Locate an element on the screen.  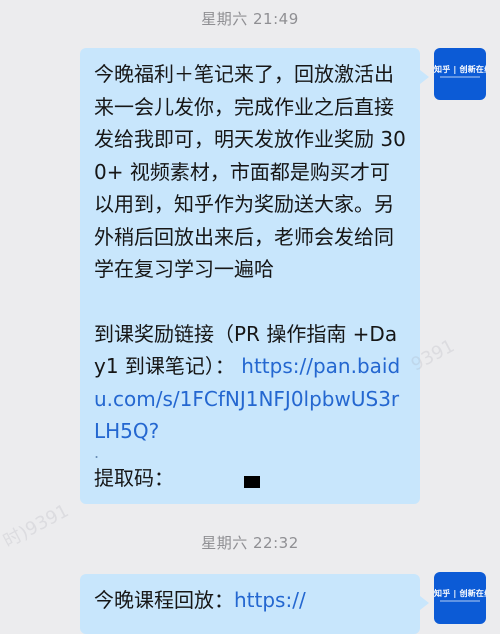
extraction-code-row: 提取码： is located at coordinates (250, 478).